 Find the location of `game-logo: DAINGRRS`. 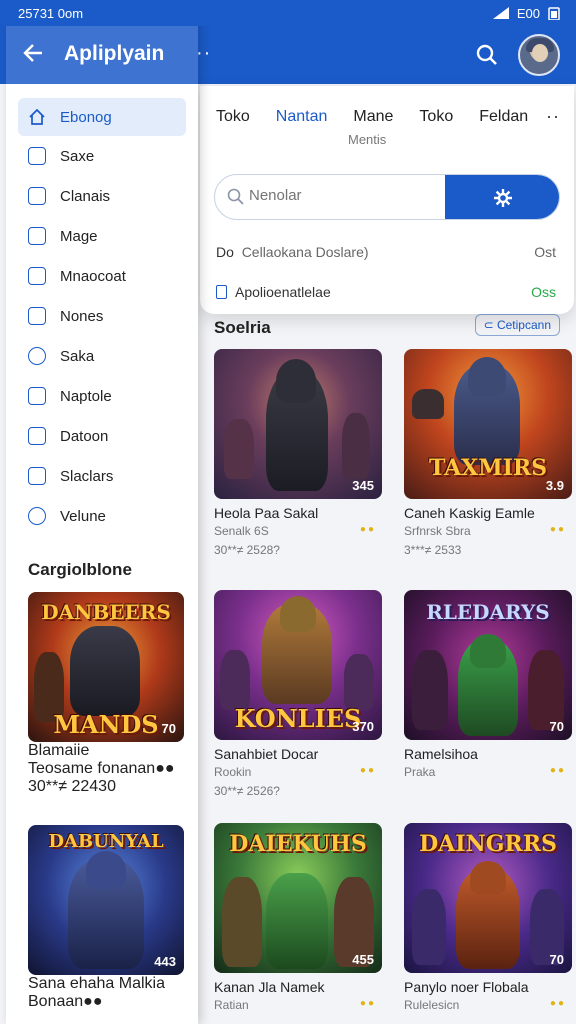

game-logo: DAINGRRS is located at coordinates (488, 844).